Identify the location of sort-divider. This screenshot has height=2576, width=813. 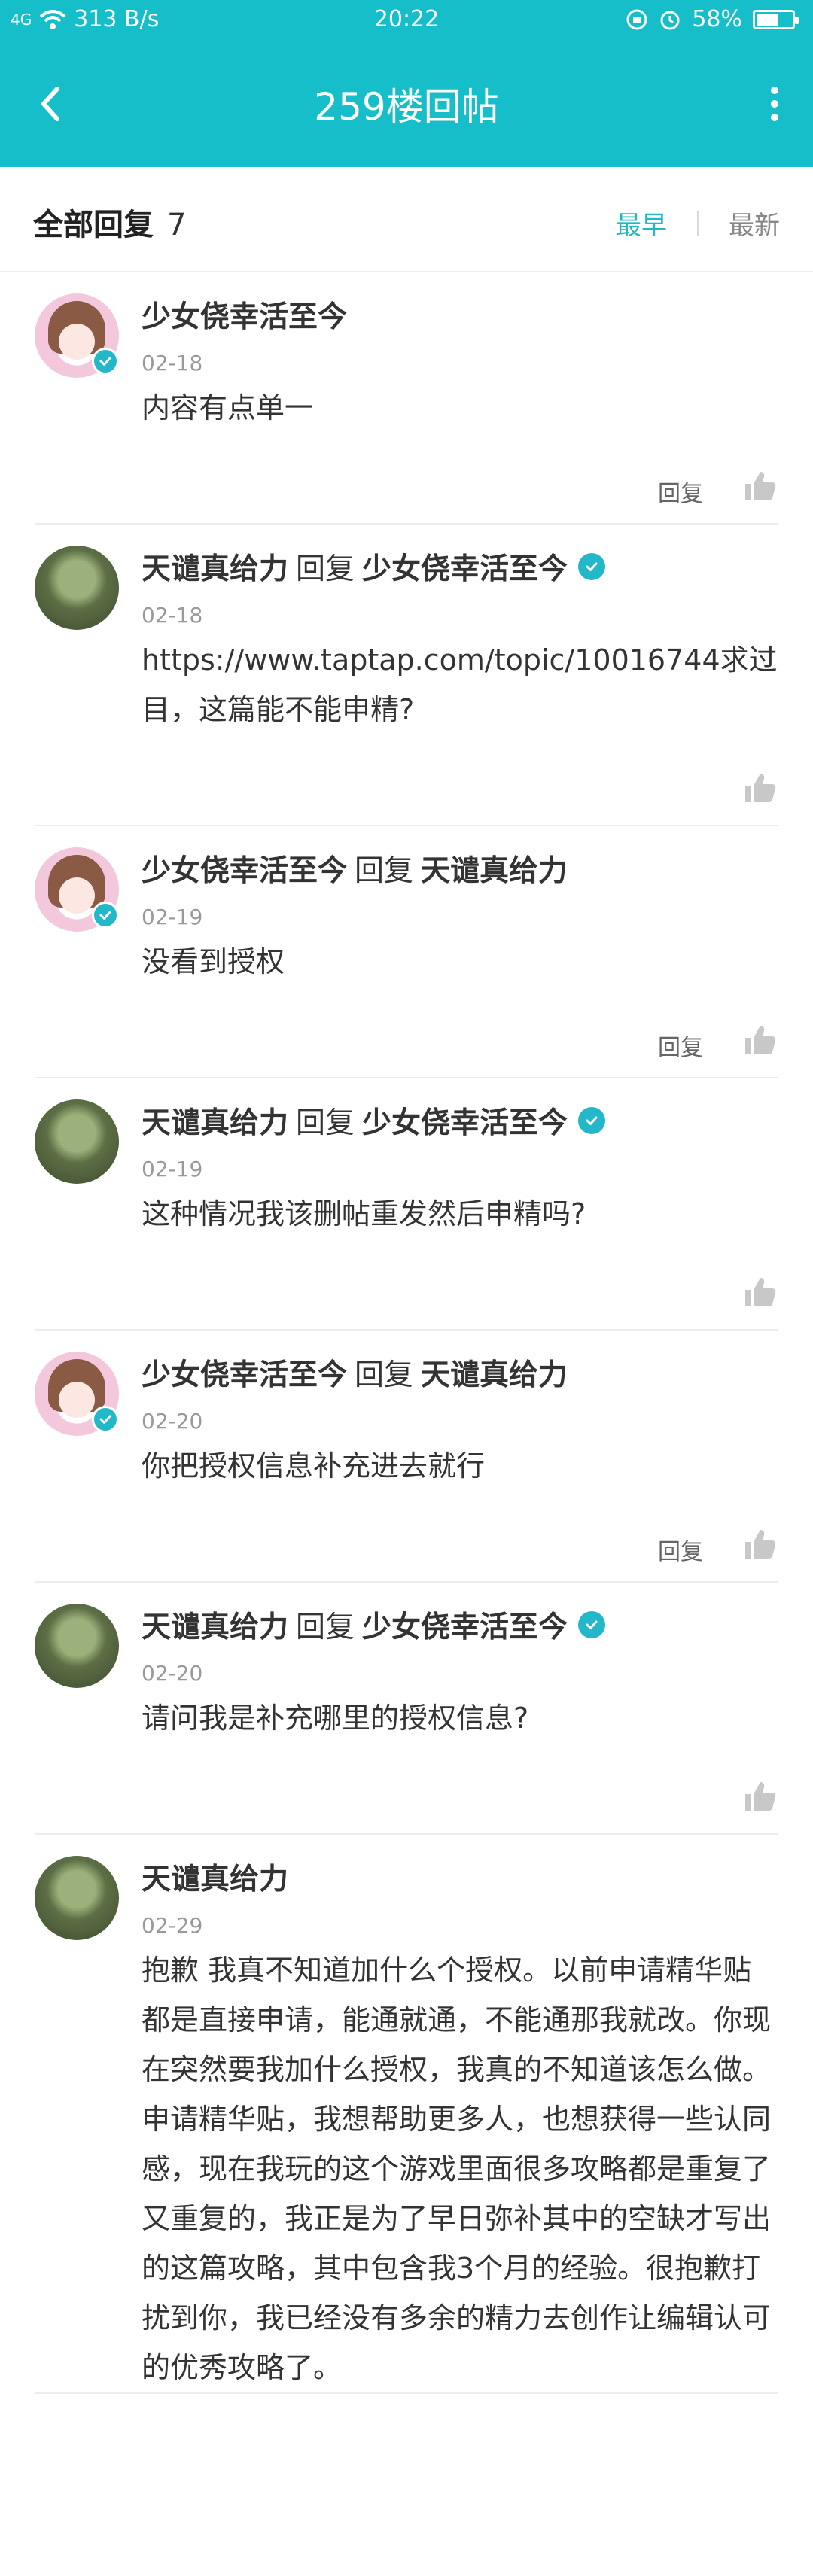
(698, 223).